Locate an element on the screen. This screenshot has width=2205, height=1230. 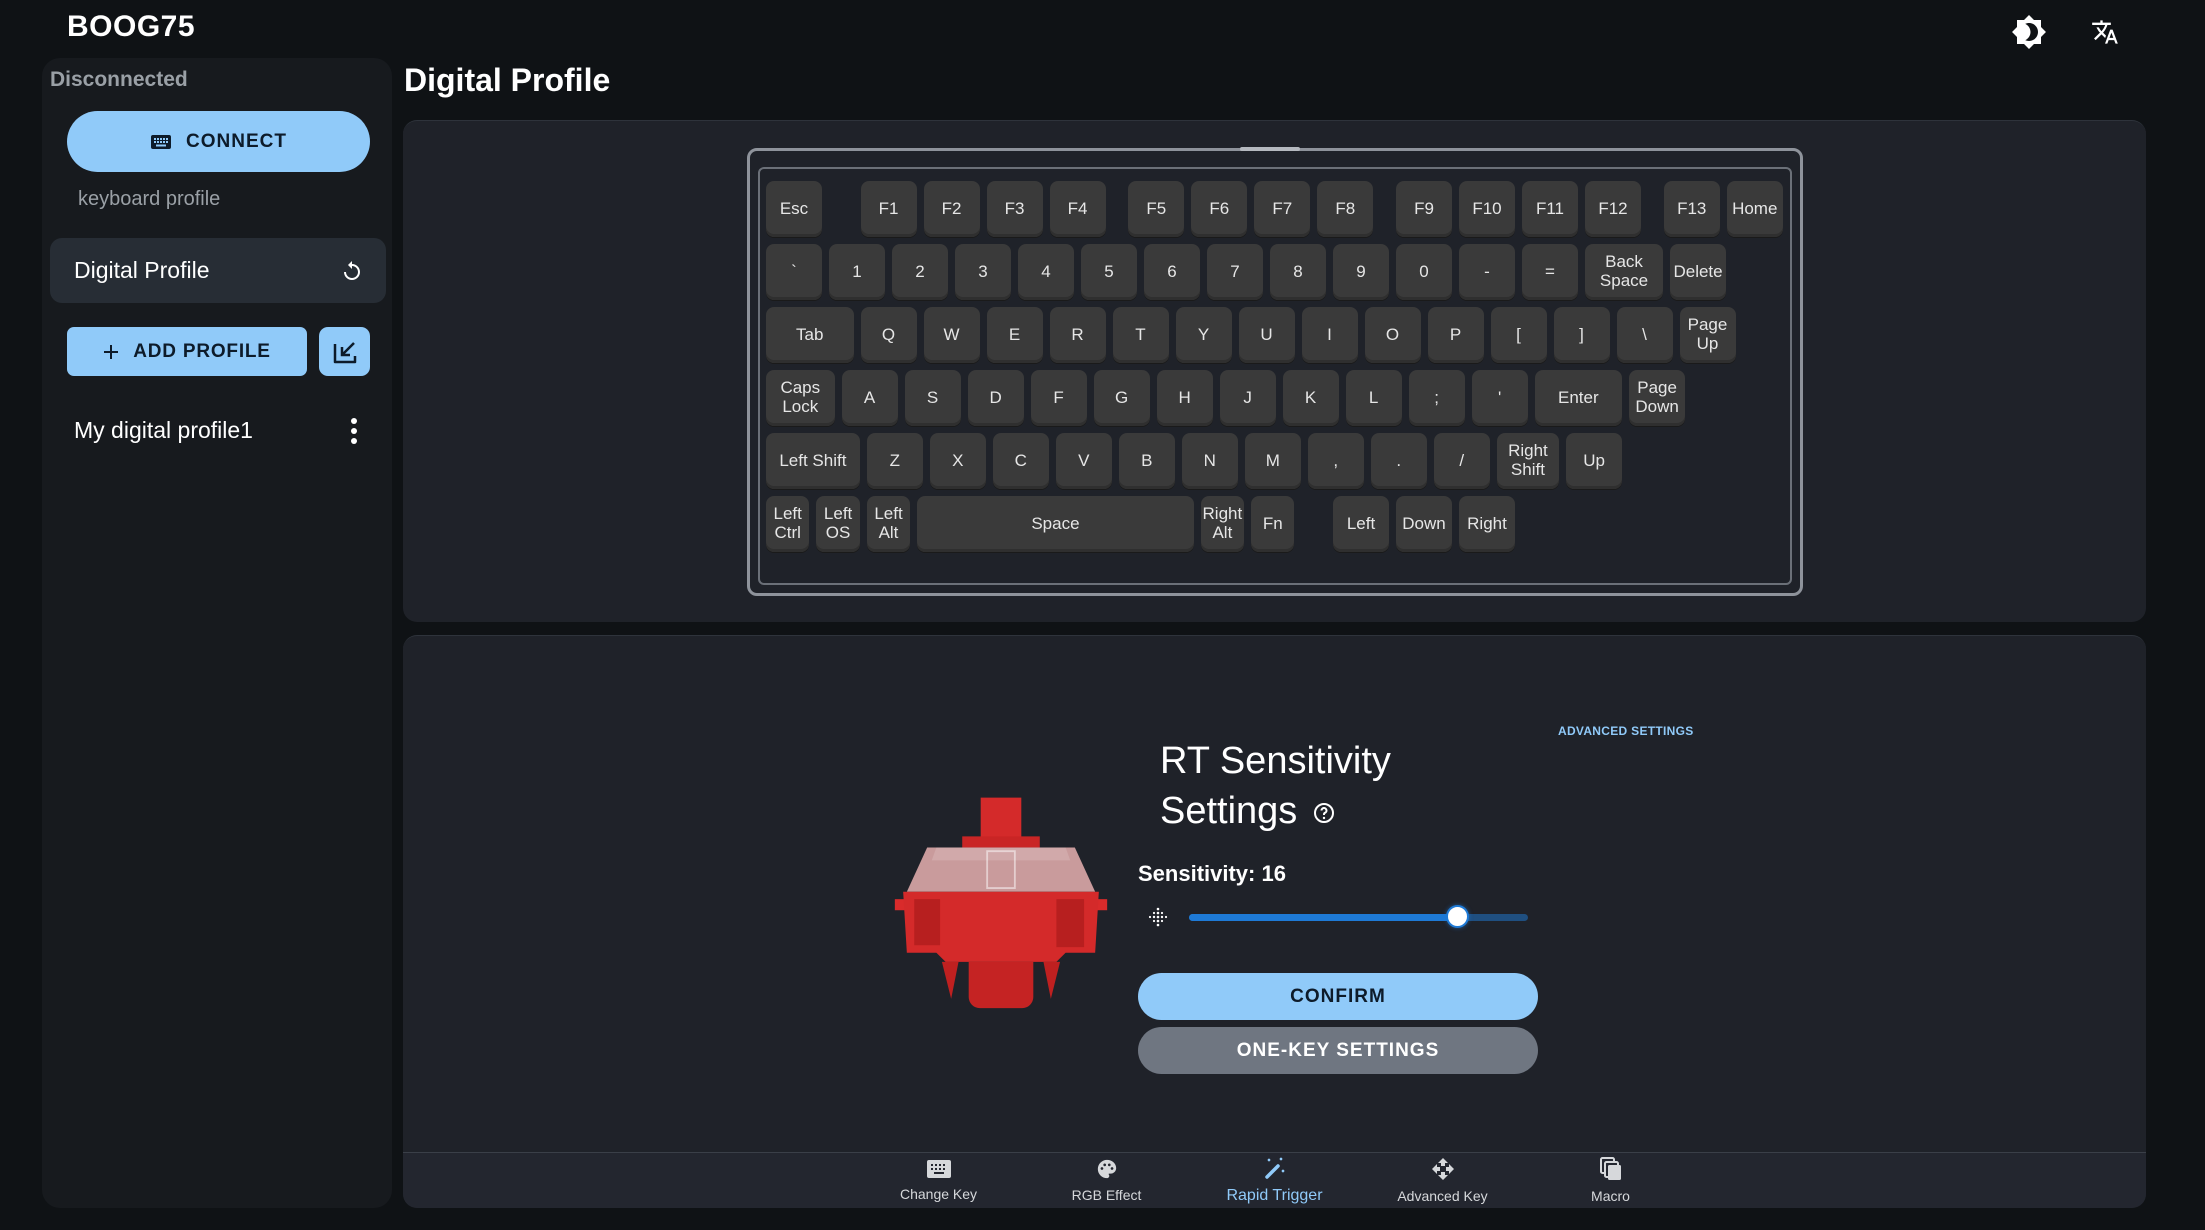
key-8: 8 is located at coordinates (1298, 272).